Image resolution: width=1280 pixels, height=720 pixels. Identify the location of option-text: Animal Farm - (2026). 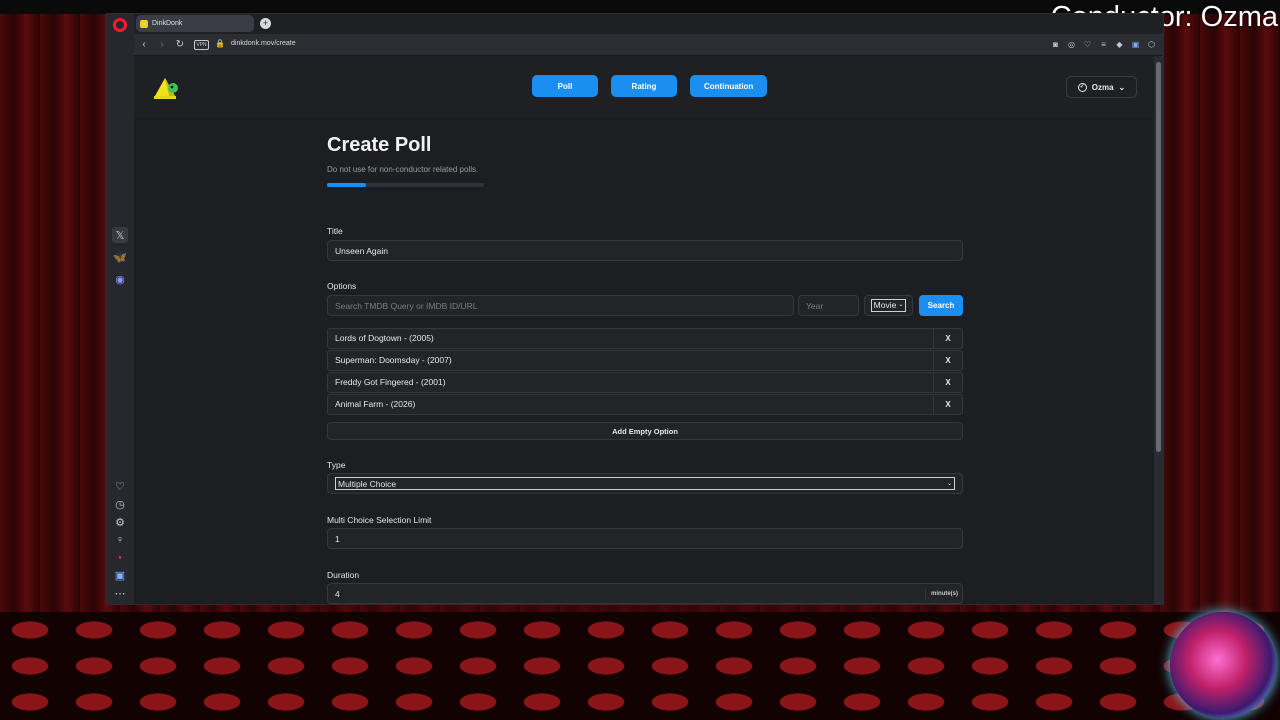
(375, 404).